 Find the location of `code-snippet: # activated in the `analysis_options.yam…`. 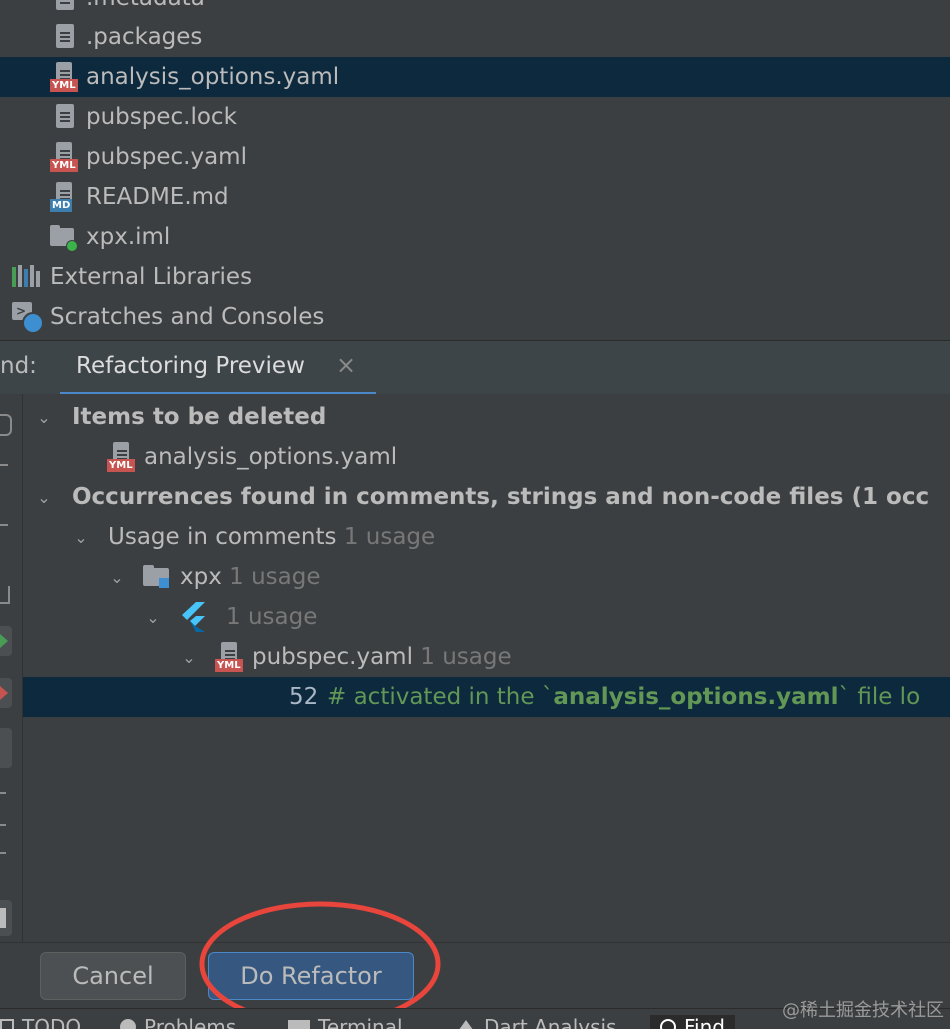

code-snippet: # activated in the `analysis_options.yam… is located at coordinates (623, 697).